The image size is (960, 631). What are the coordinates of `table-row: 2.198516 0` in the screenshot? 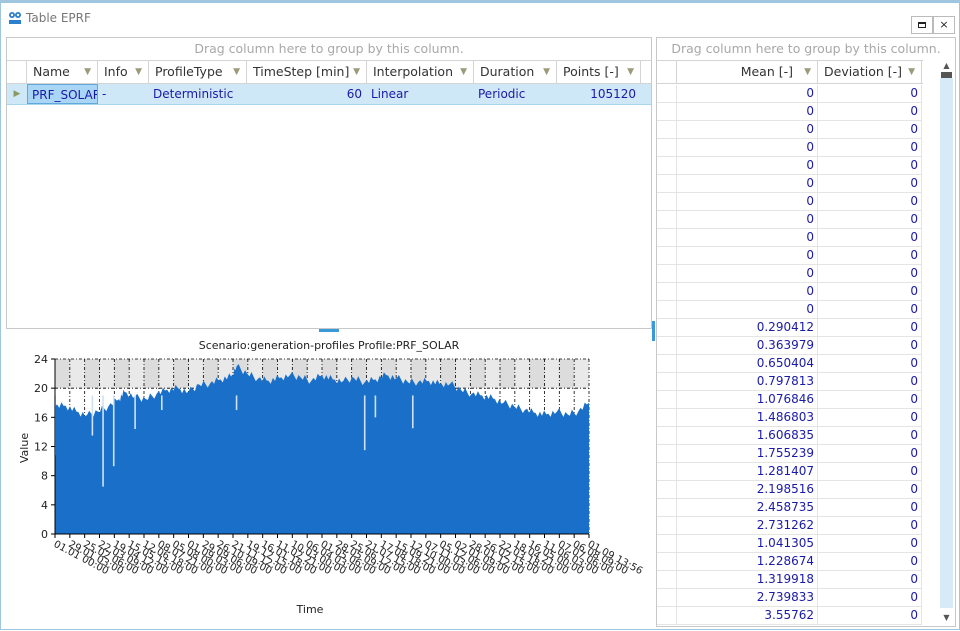 It's located at (789, 490).